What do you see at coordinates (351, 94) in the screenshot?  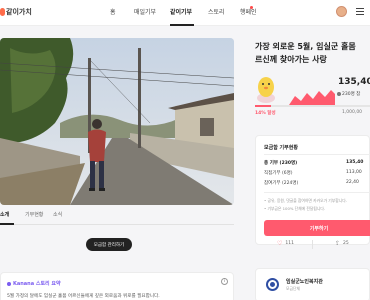 I see `donor-count-text: 230명 참` at bounding box center [351, 94].